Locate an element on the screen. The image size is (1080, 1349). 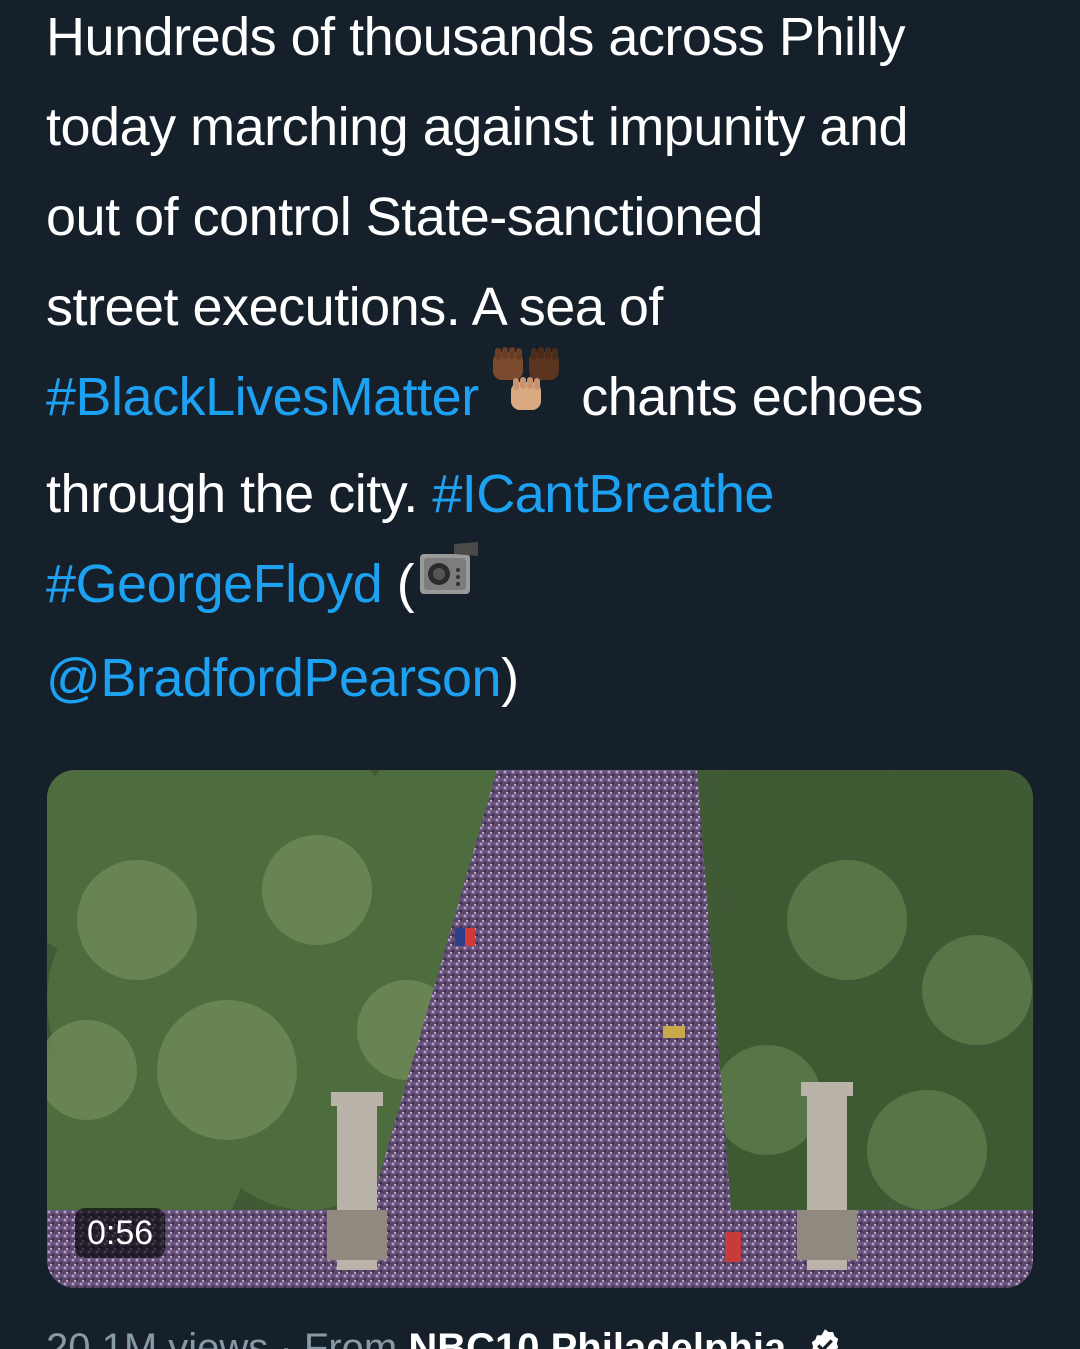
tweet-text-line: through the city. #ICantBreathe is located at coordinates (551, 494).